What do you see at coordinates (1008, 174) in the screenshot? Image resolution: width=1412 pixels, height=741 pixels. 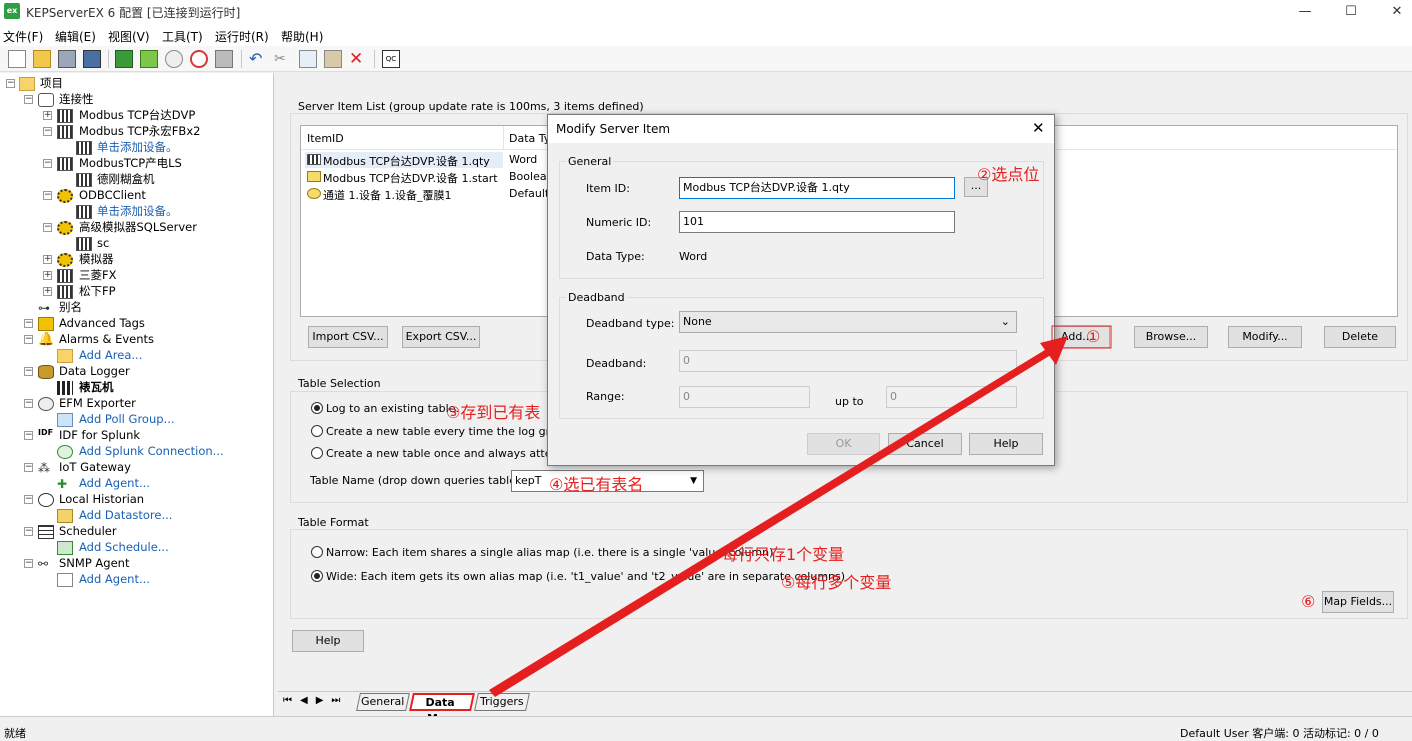 I see `annotation-2: ②选点位` at bounding box center [1008, 174].